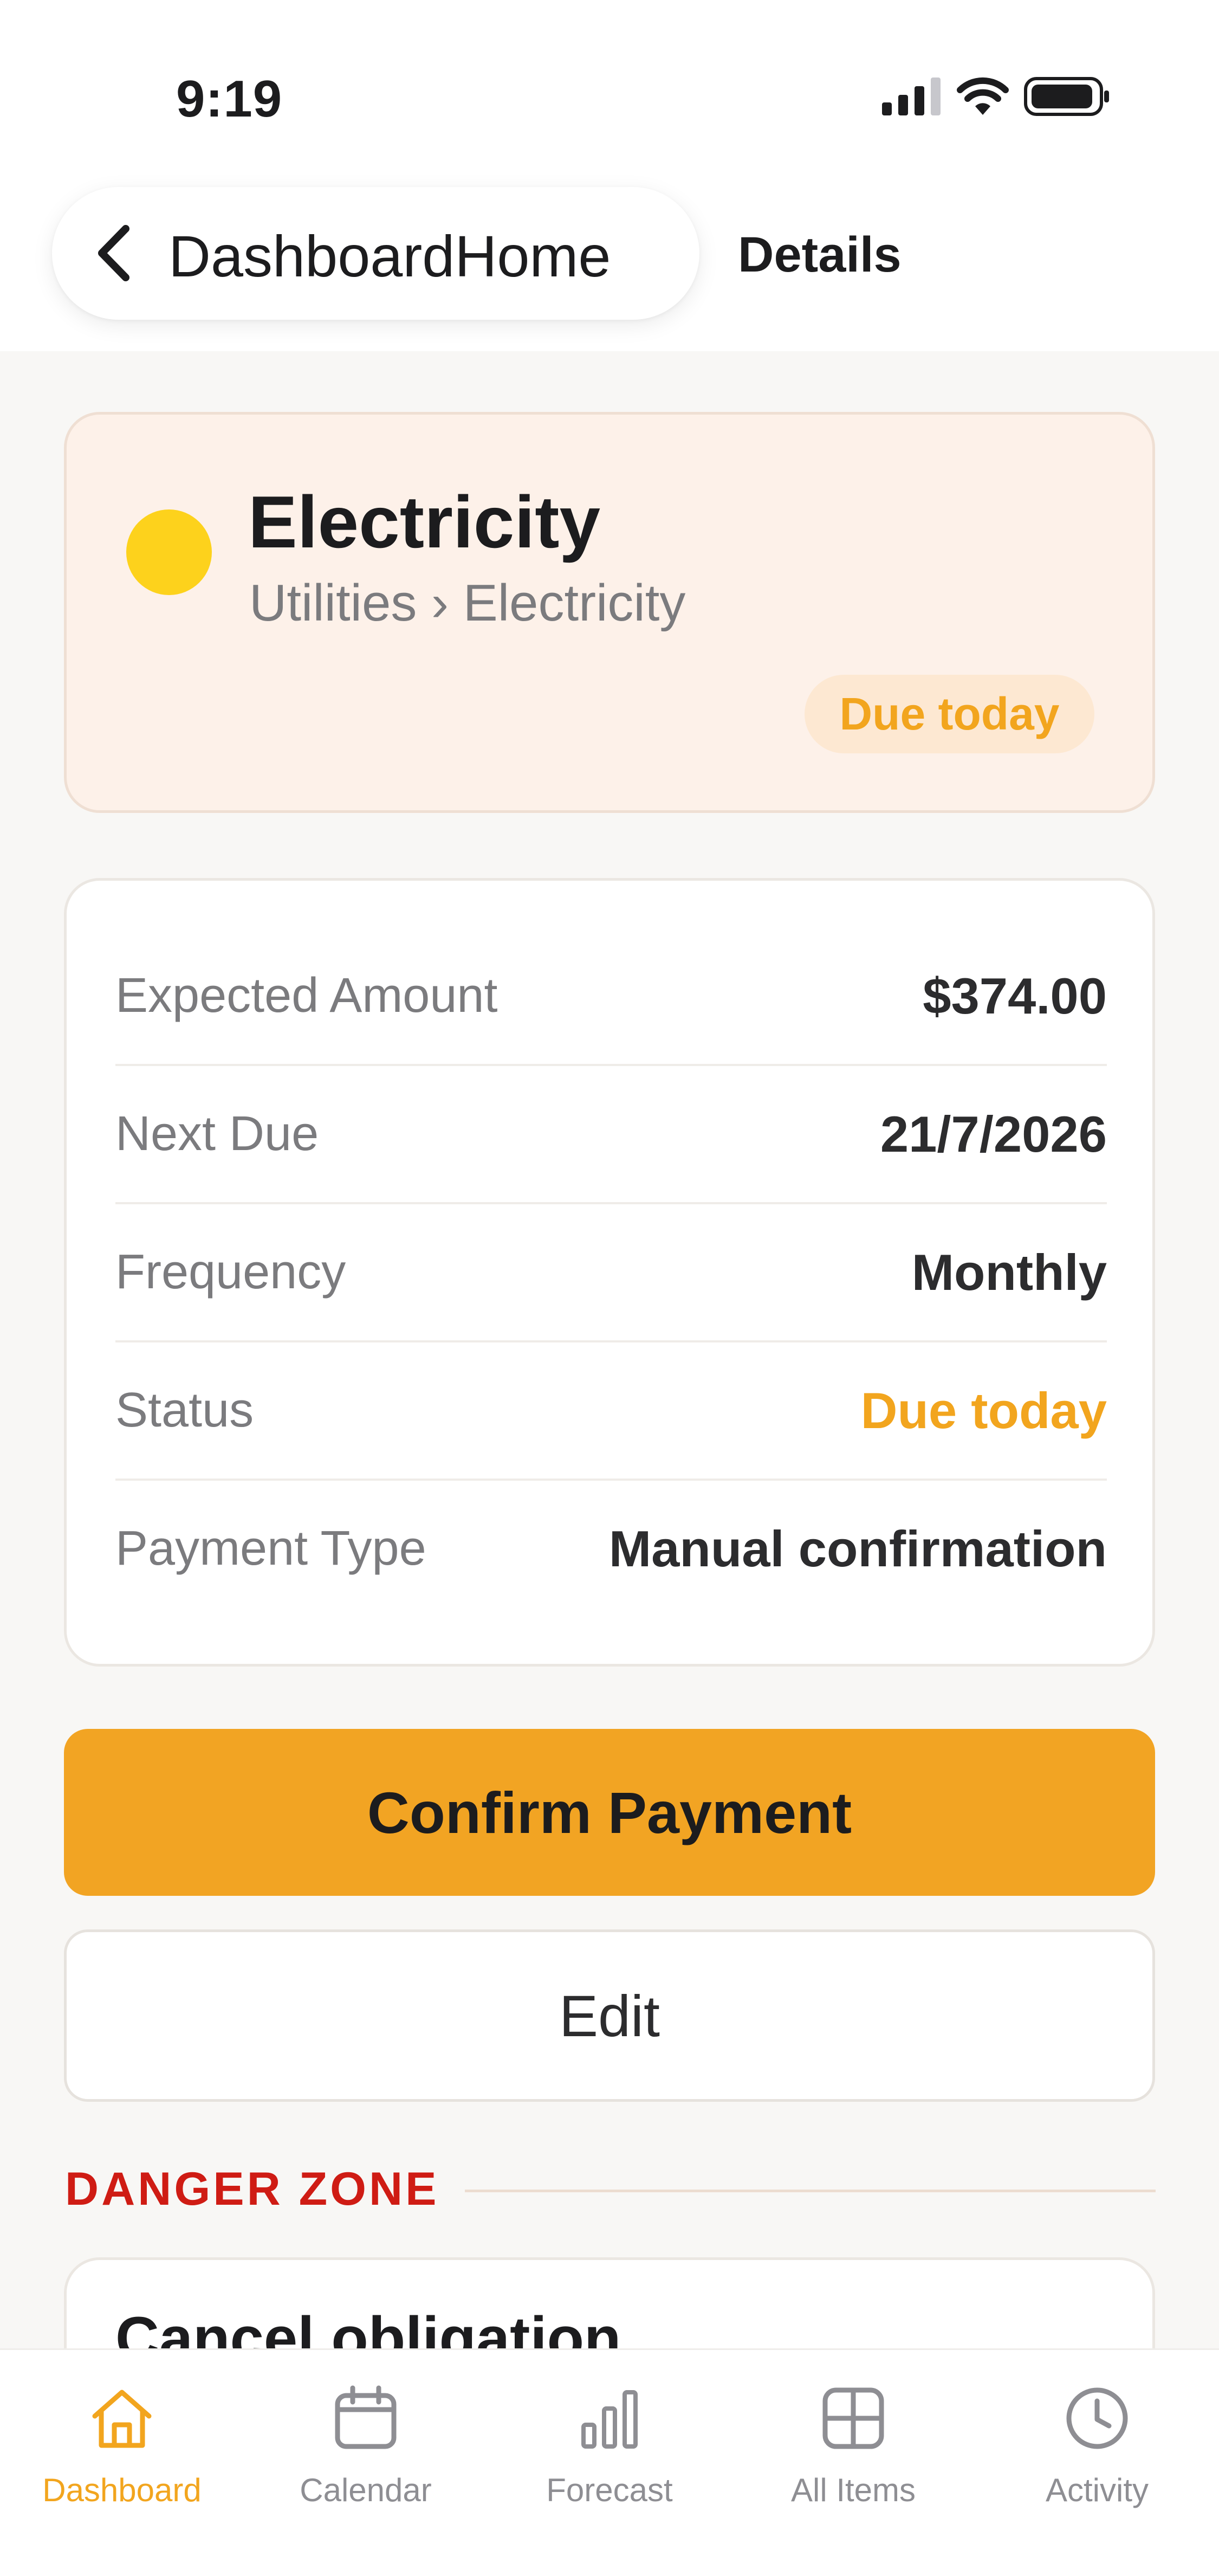 This screenshot has height=2576, width=1219. Describe the element at coordinates (252, 2189) in the screenshot. I see `danger-zone-heading: DANGER ZONE` at that location.